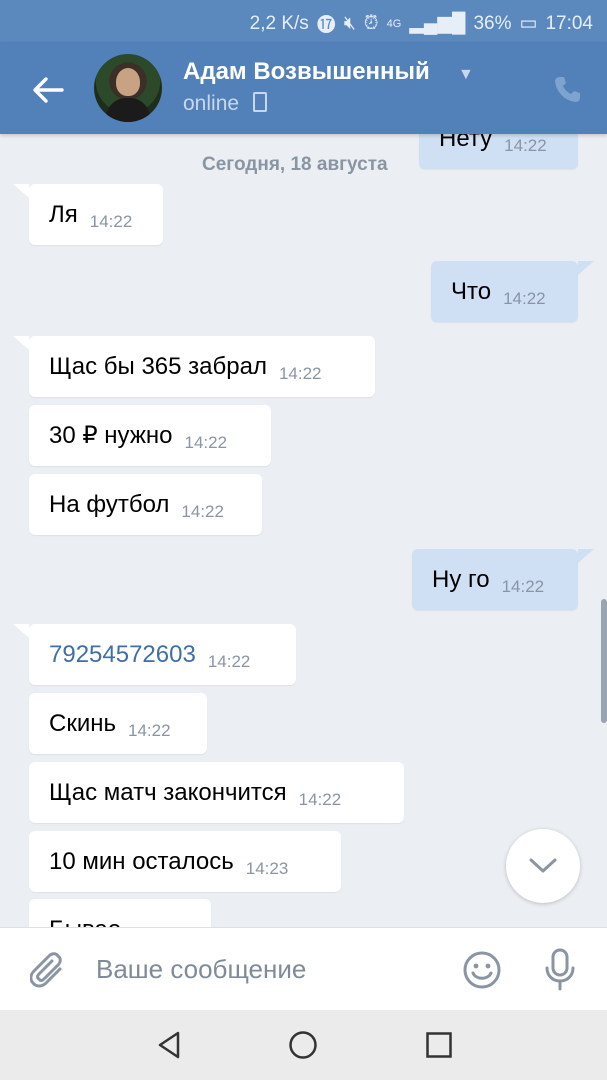  I want to click on phone-icon, so click(567, 89).